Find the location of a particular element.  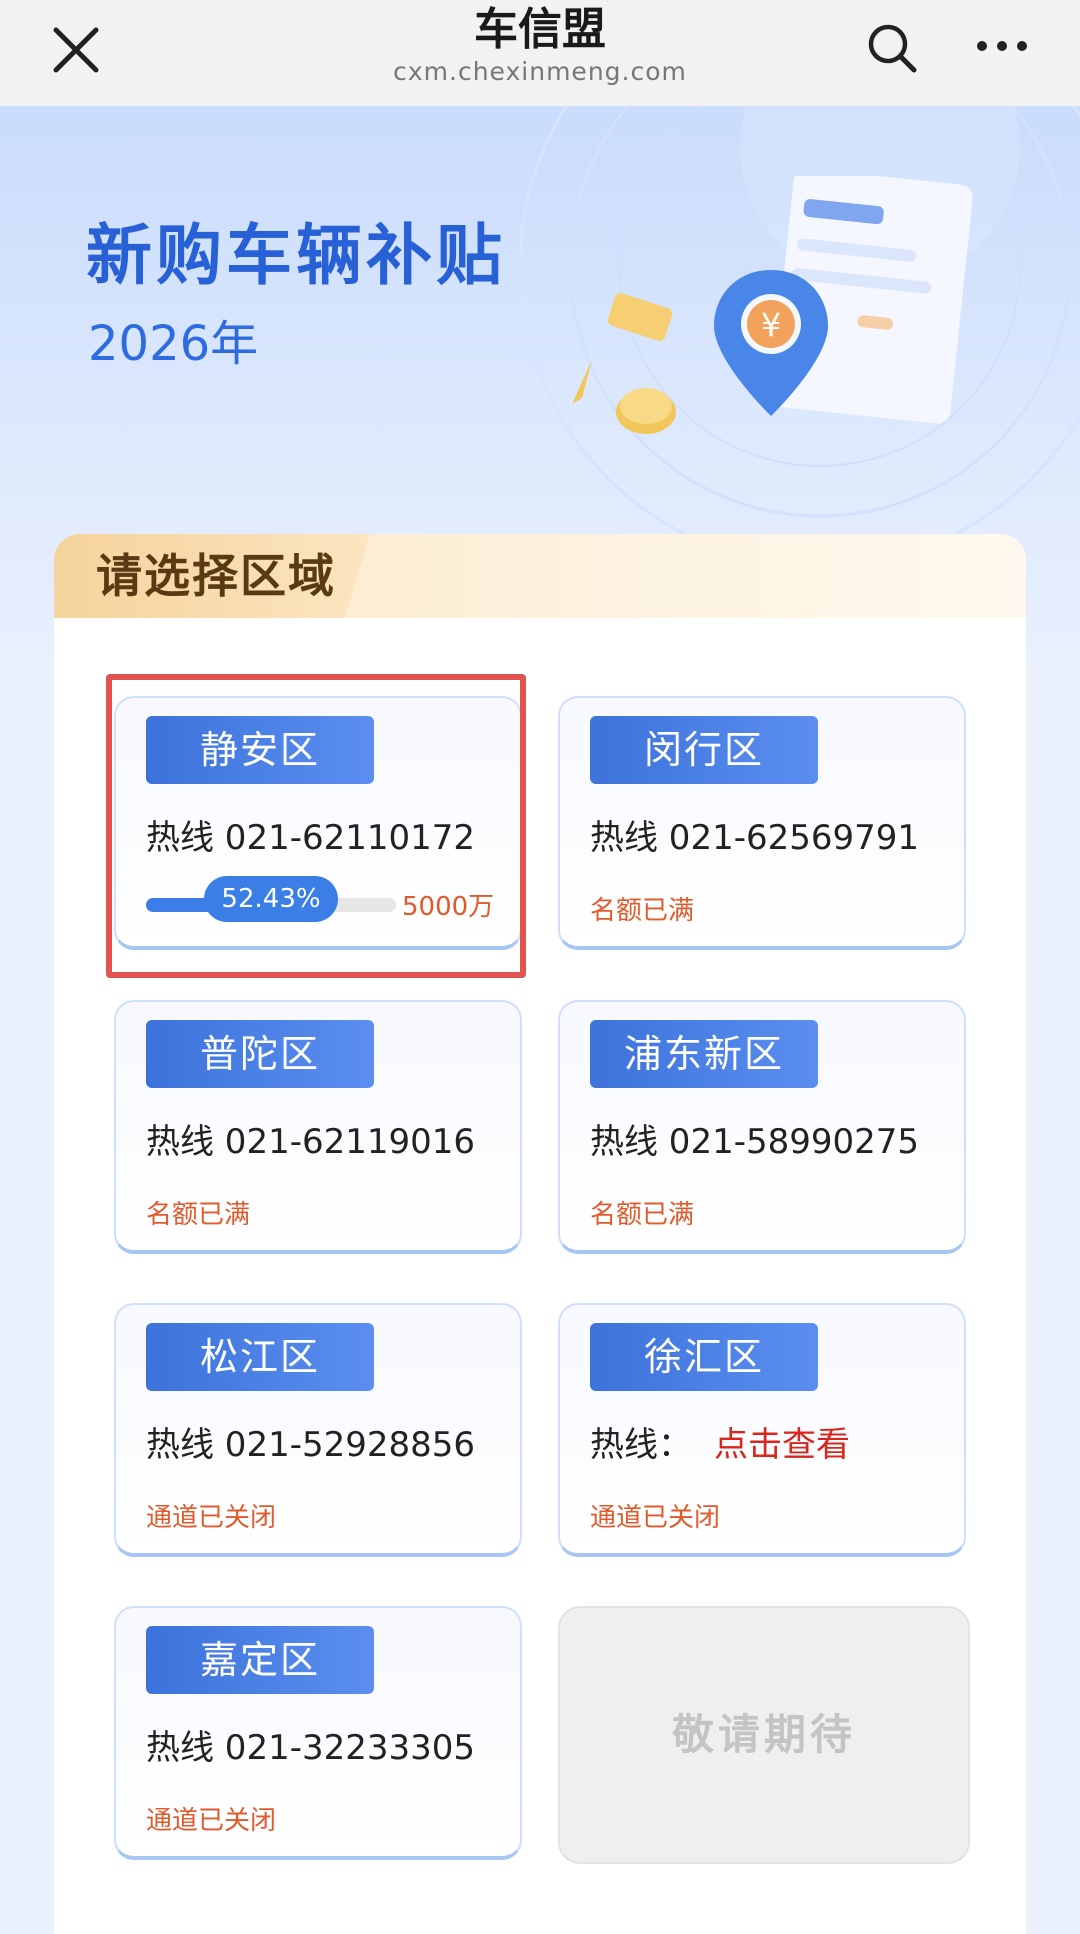

district-hotline: 热线： 点击查看 is located at coordinates (720, 1445).